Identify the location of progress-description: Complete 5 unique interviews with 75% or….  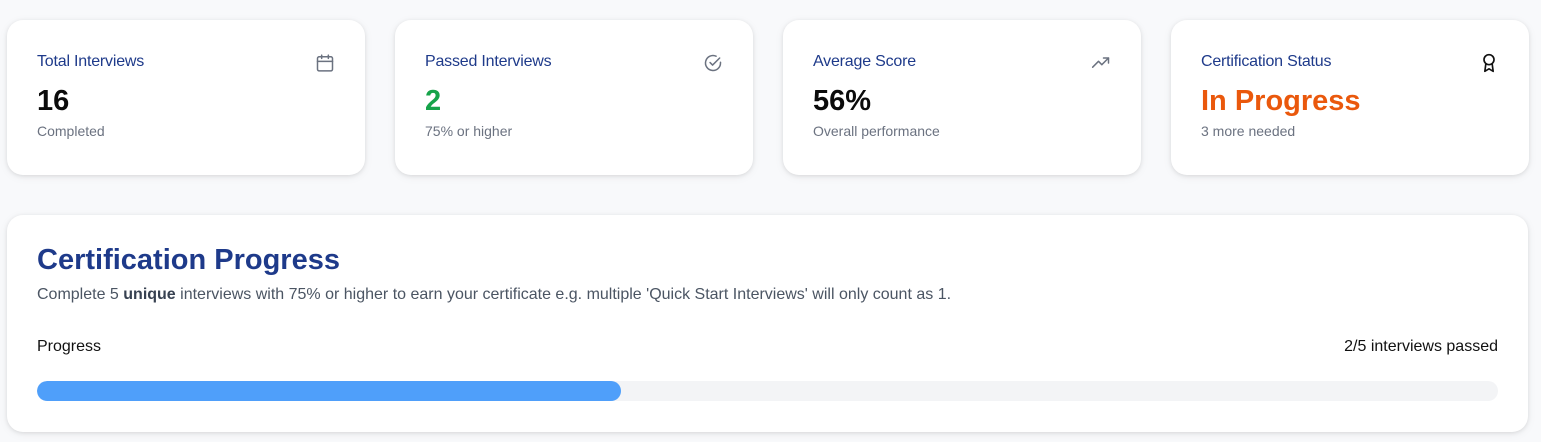
(767, 295).